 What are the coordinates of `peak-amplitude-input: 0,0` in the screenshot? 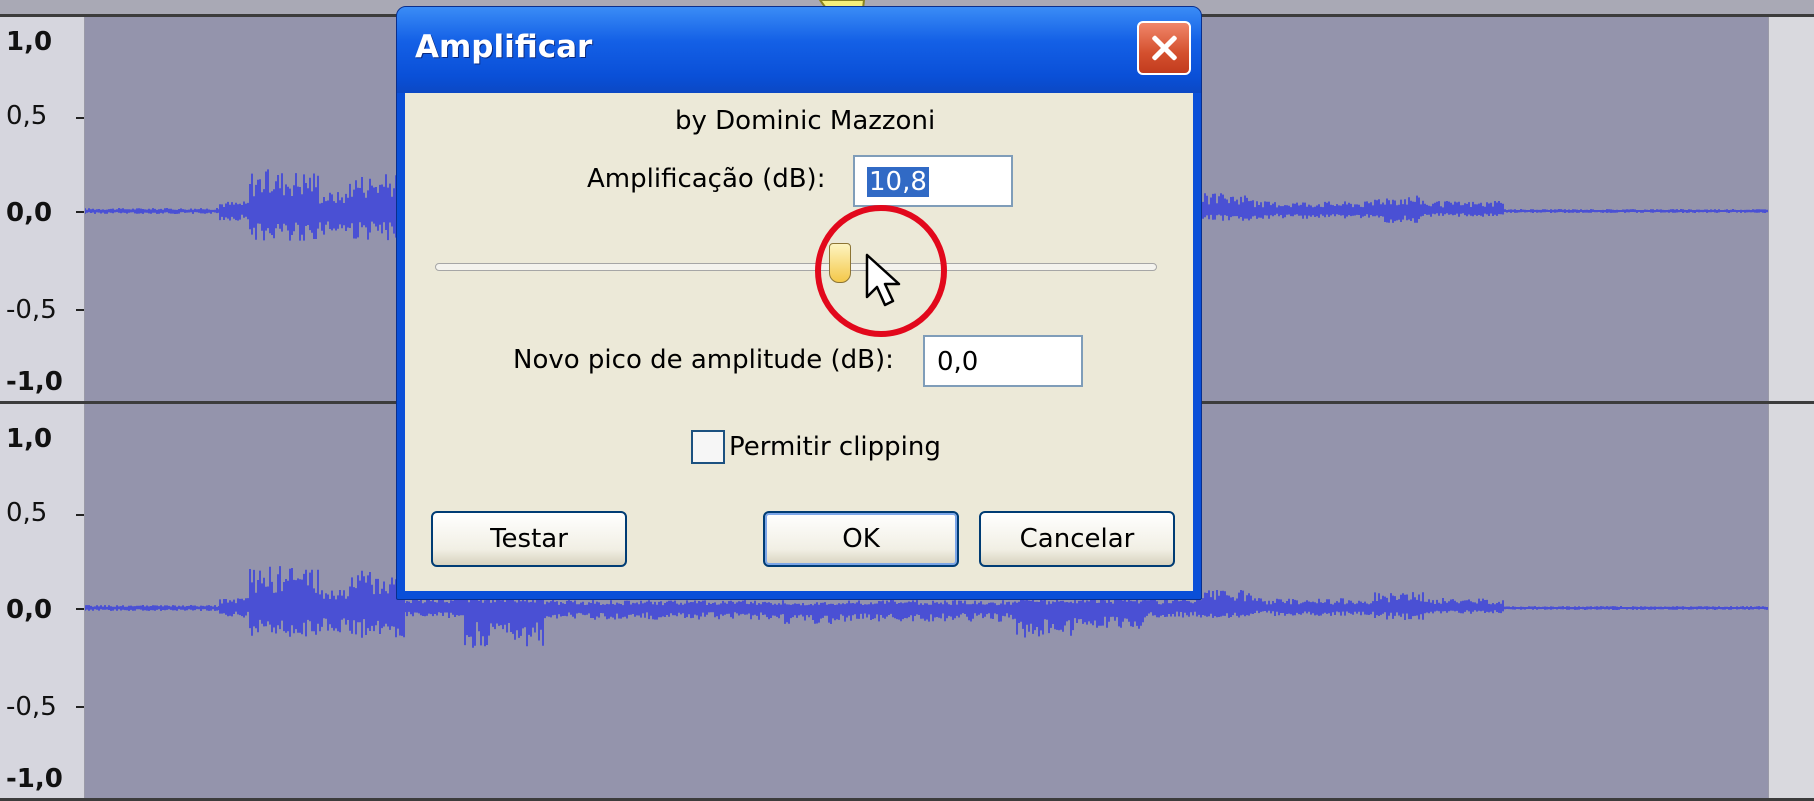 It's located at (1003, 361).